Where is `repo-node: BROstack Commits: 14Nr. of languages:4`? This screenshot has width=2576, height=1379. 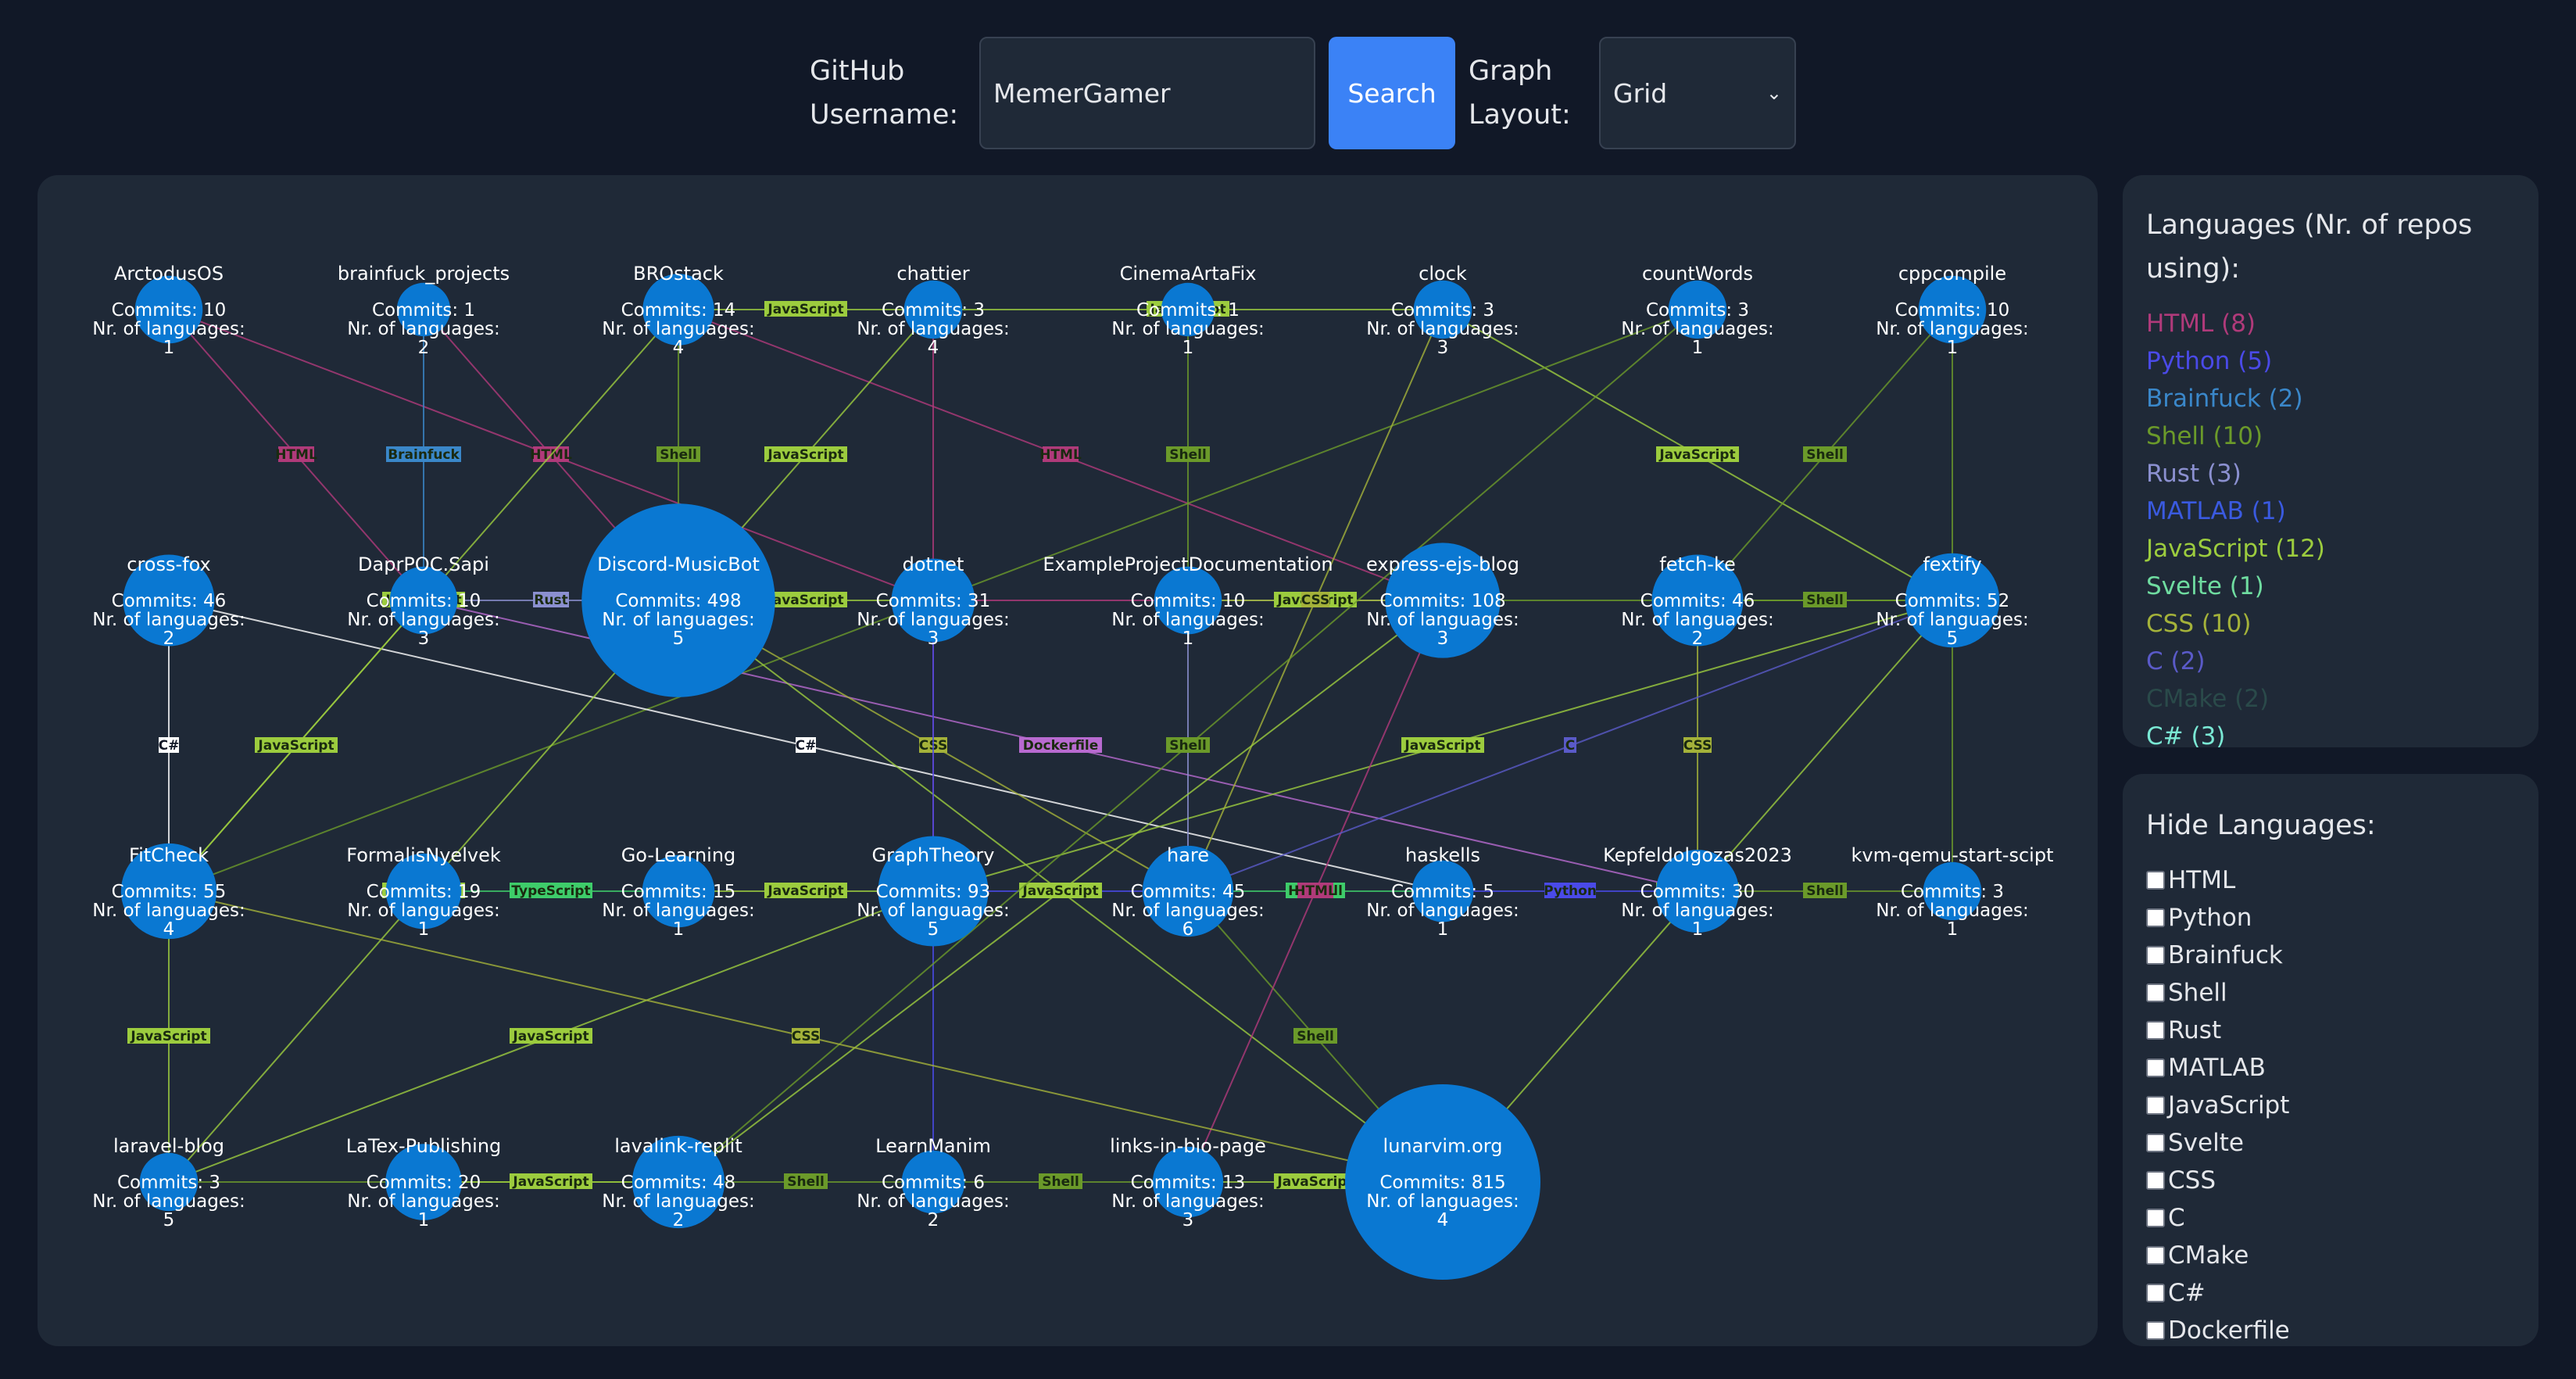
repo-node: BROstack Commits: 14Nr. of languages:4 is located at coordinates (678, 310).